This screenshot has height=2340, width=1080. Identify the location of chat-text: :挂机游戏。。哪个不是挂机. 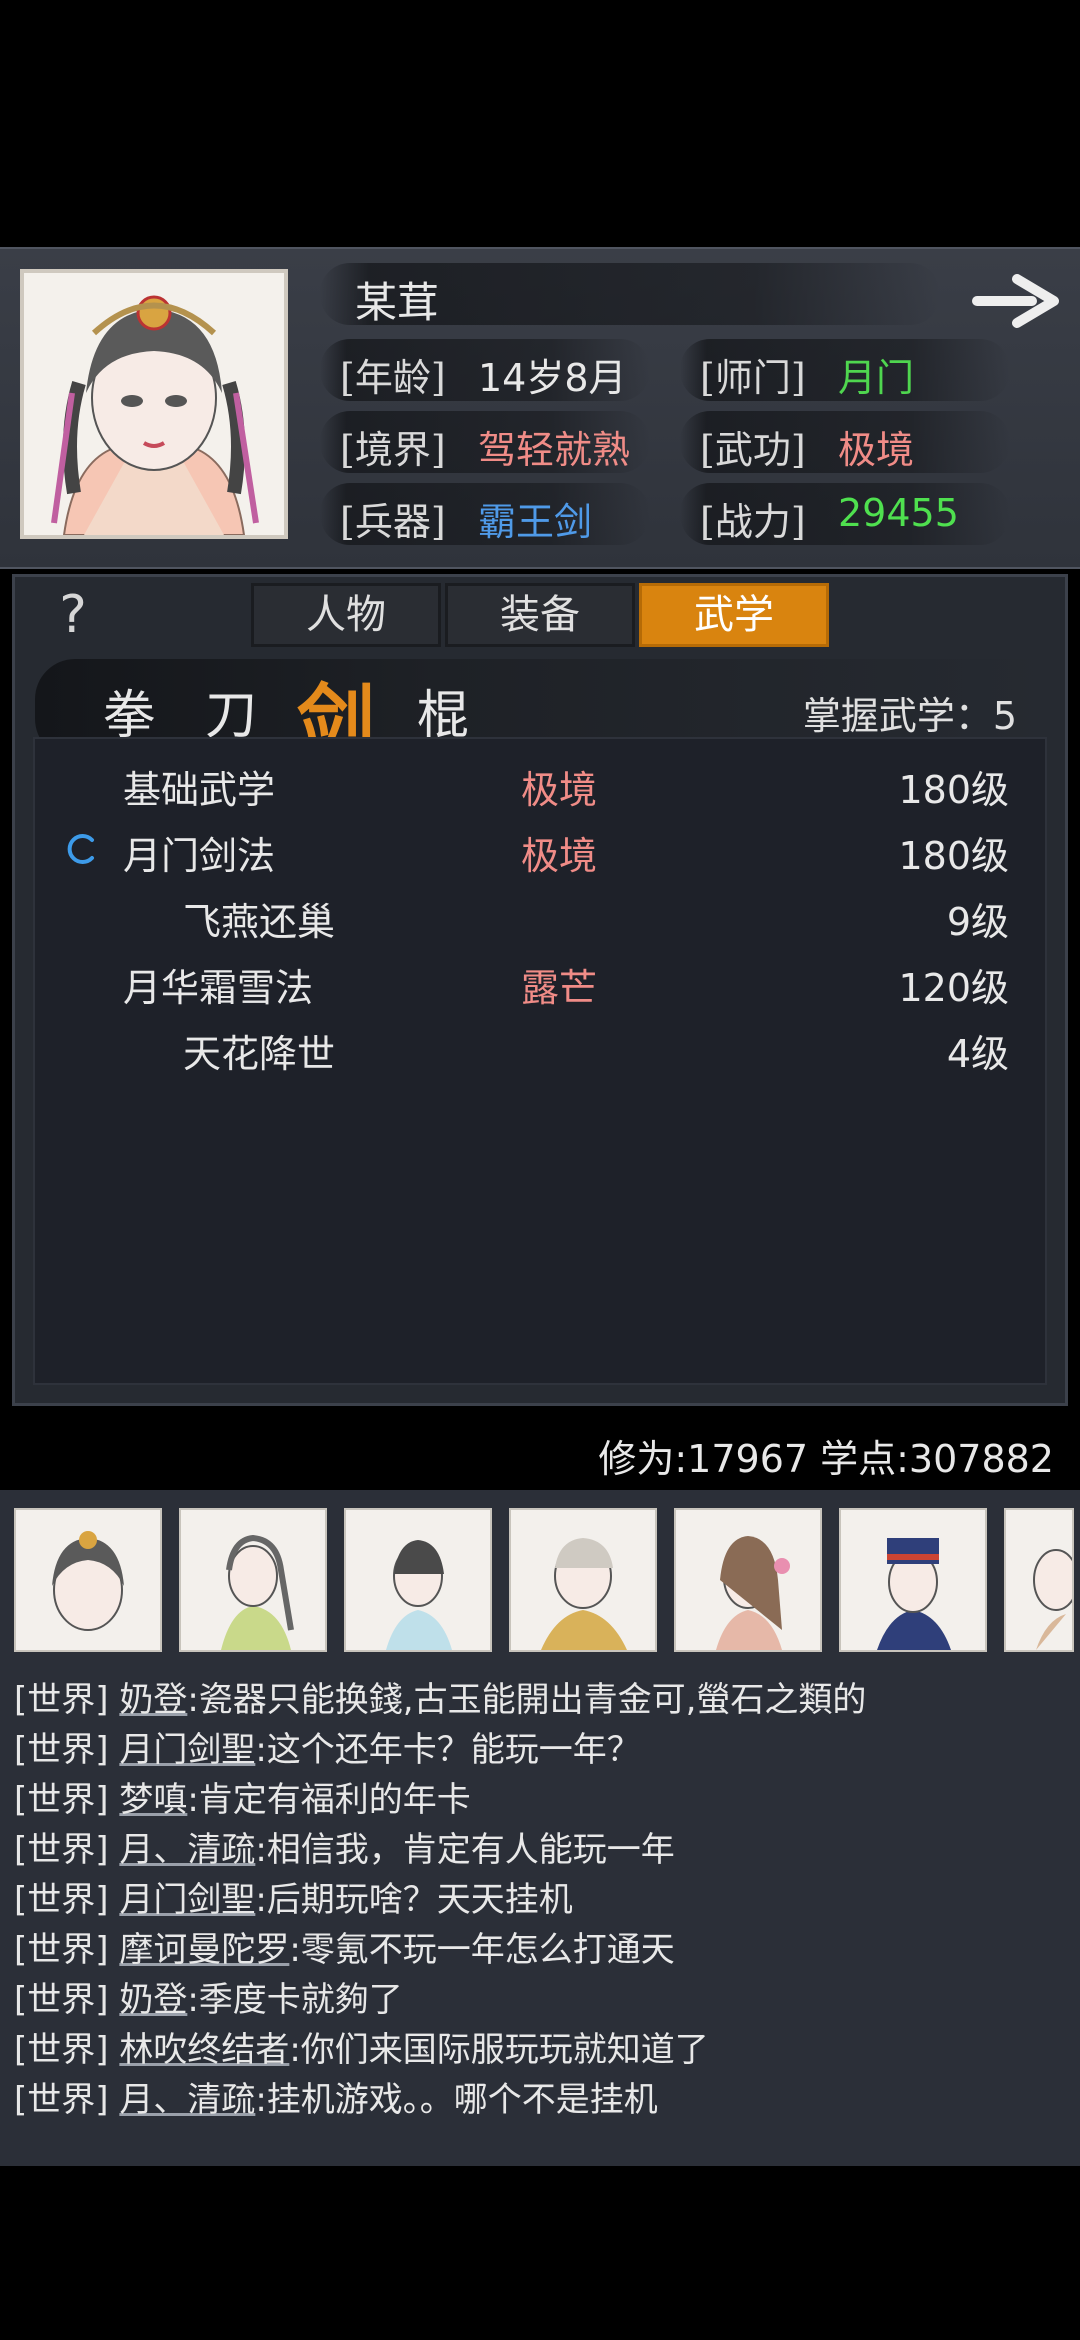
(456, 2100).